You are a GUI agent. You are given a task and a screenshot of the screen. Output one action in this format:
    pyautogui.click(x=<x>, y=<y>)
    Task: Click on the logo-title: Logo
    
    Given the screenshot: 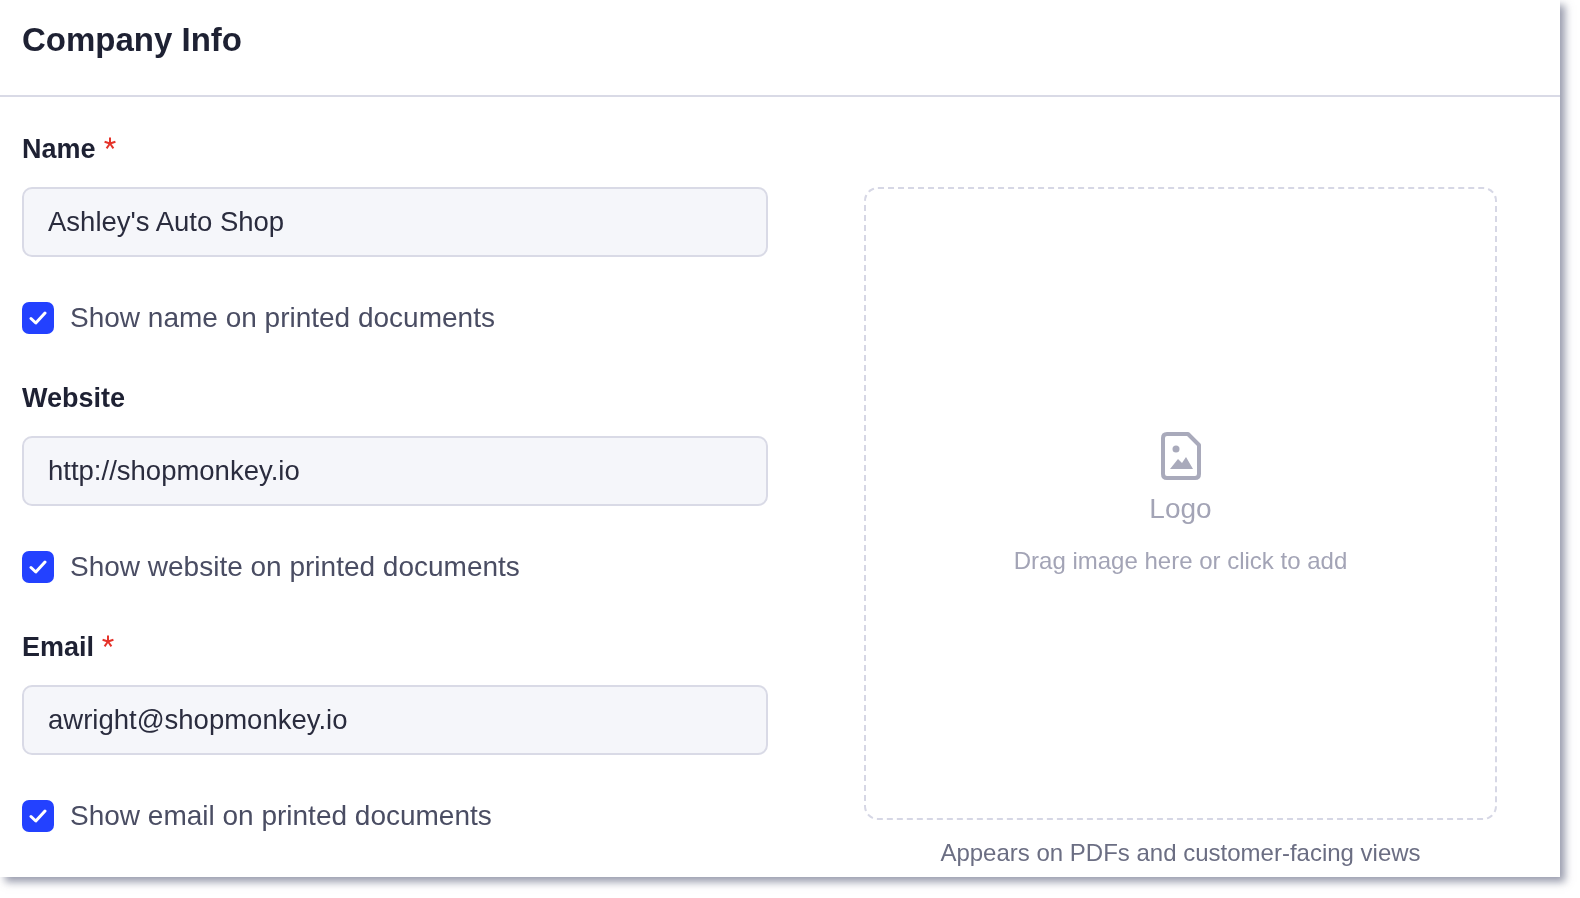 What is the action you would take?
    pyautogui.click(x=1180, y=509)
    